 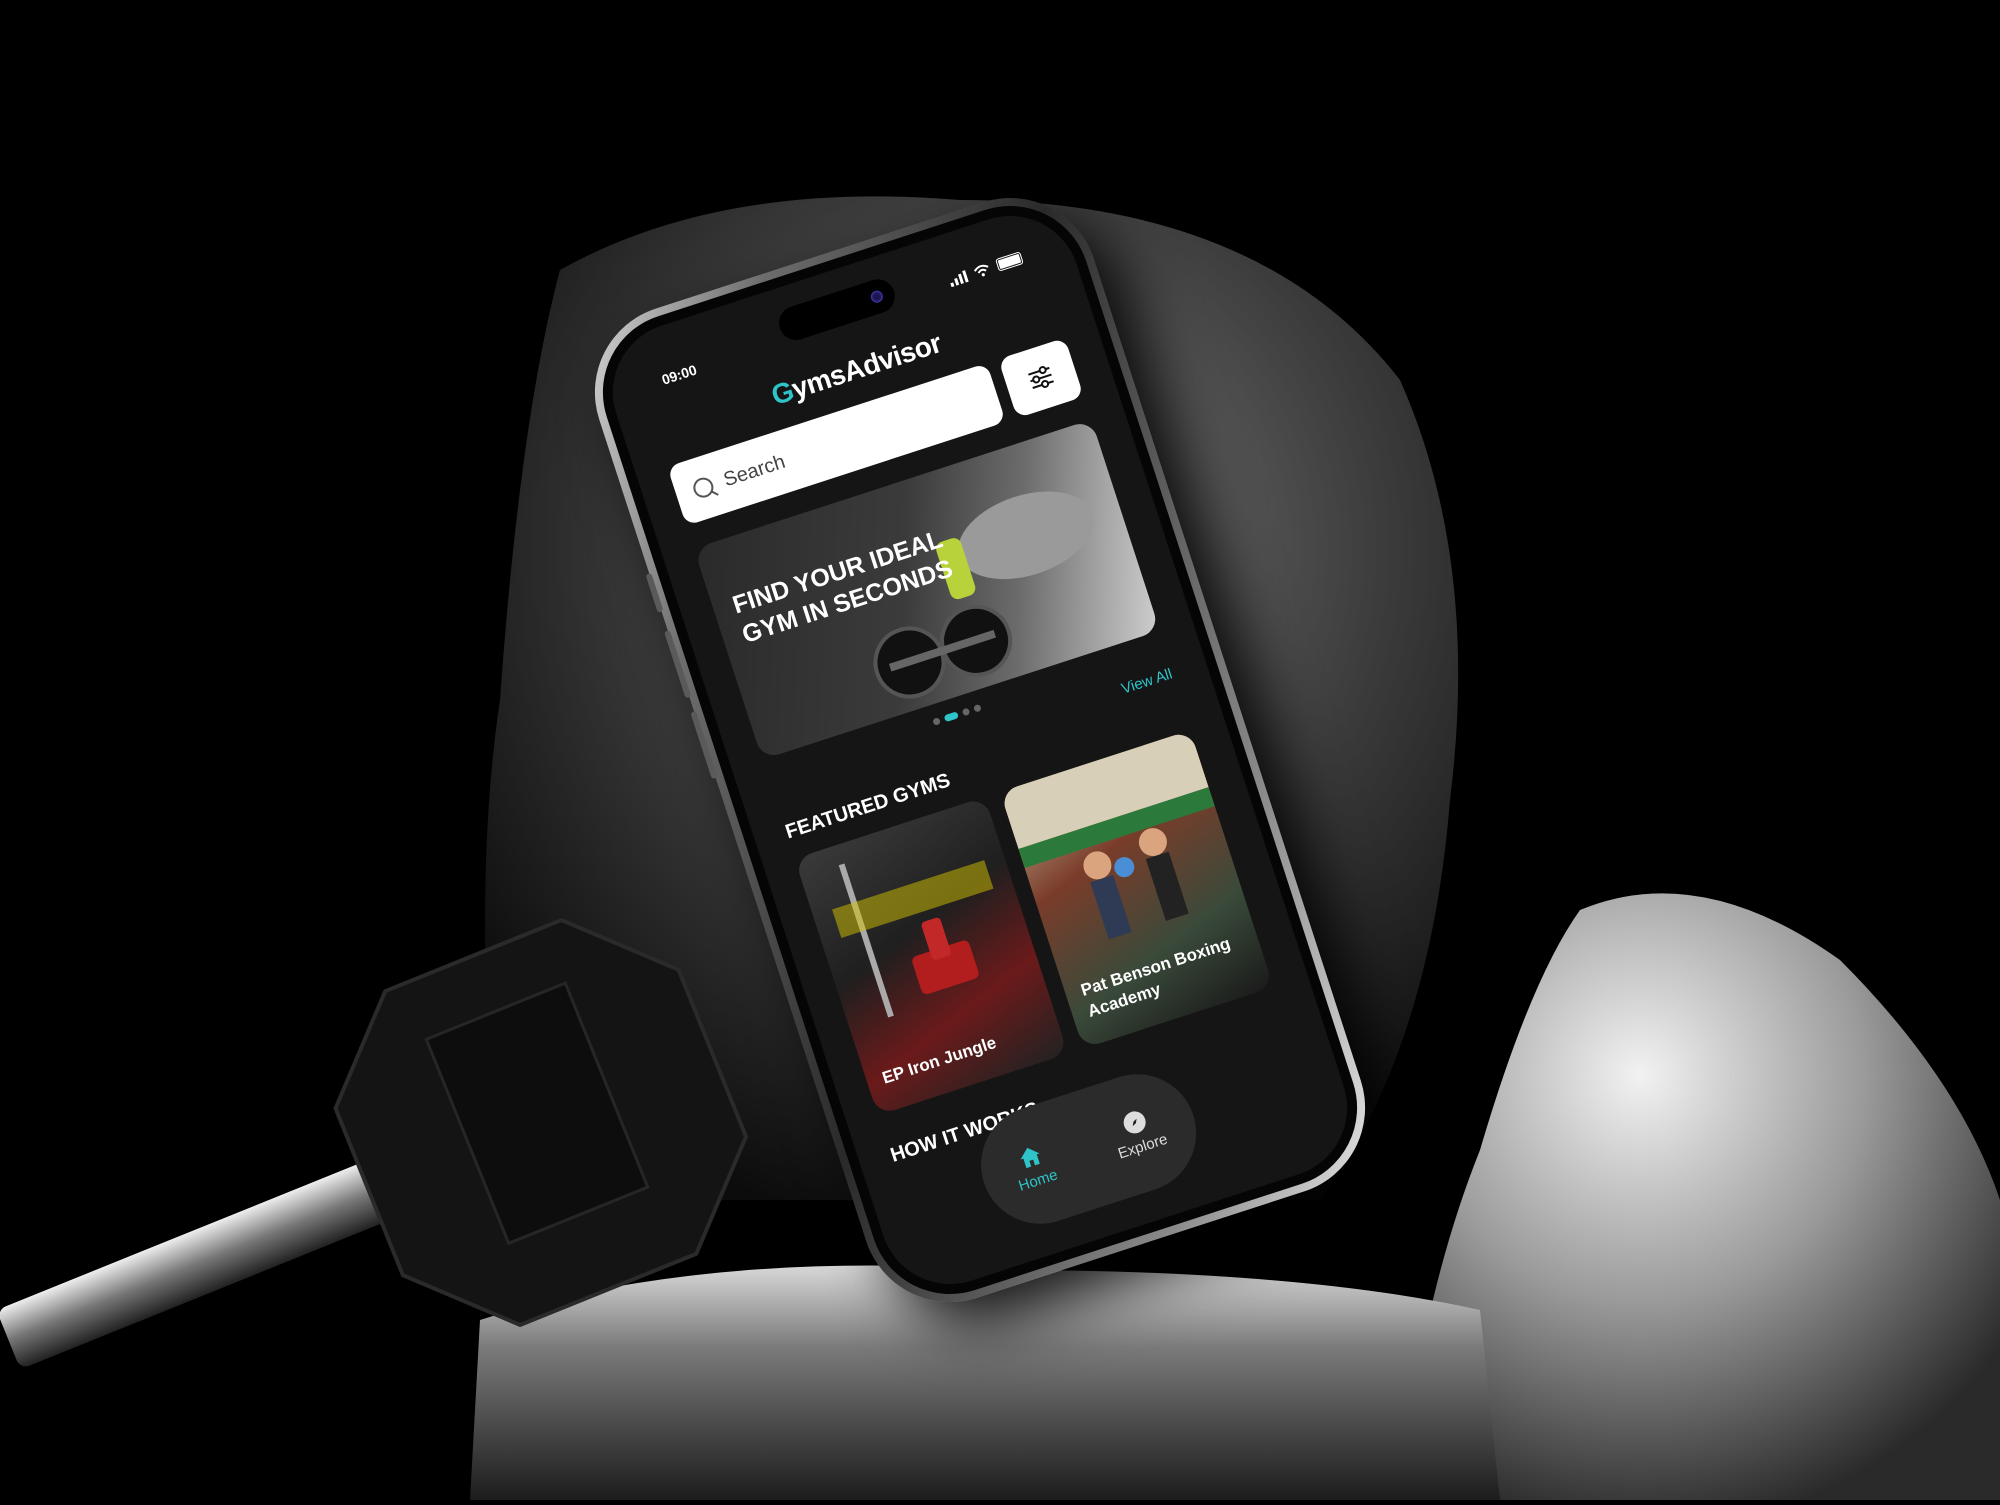 What do you see at coordinates (951, 717) in the screenshot?
I see `carousel-dot-active` at bounding box center [951, 717].